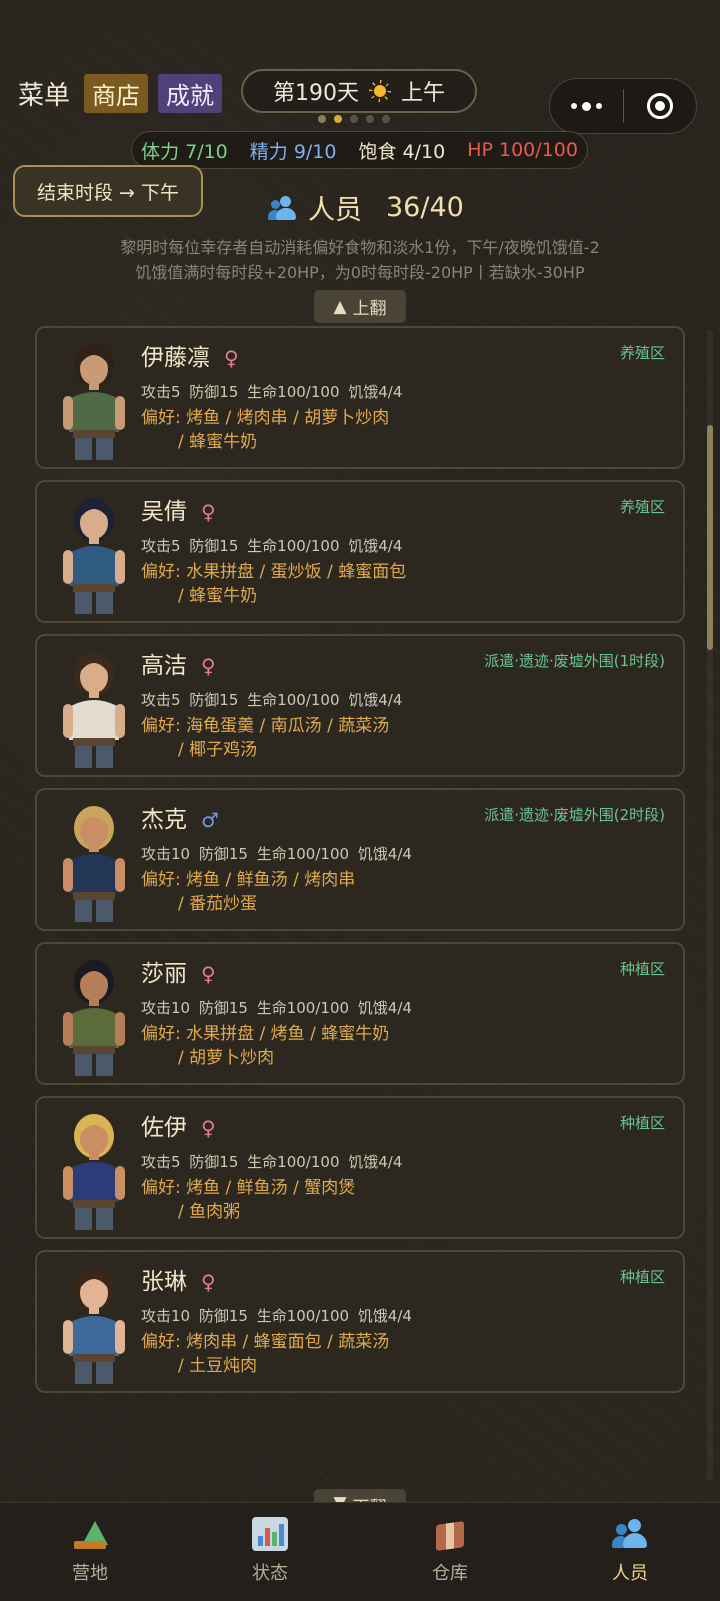  Describe the element at coordinates (401, 1354) in the screenshot. I see `member-preferences: 偏好: 烤肉串 / 蜂蜜面包 / 蔬菜汤 / 土豆炖肉` at that location.